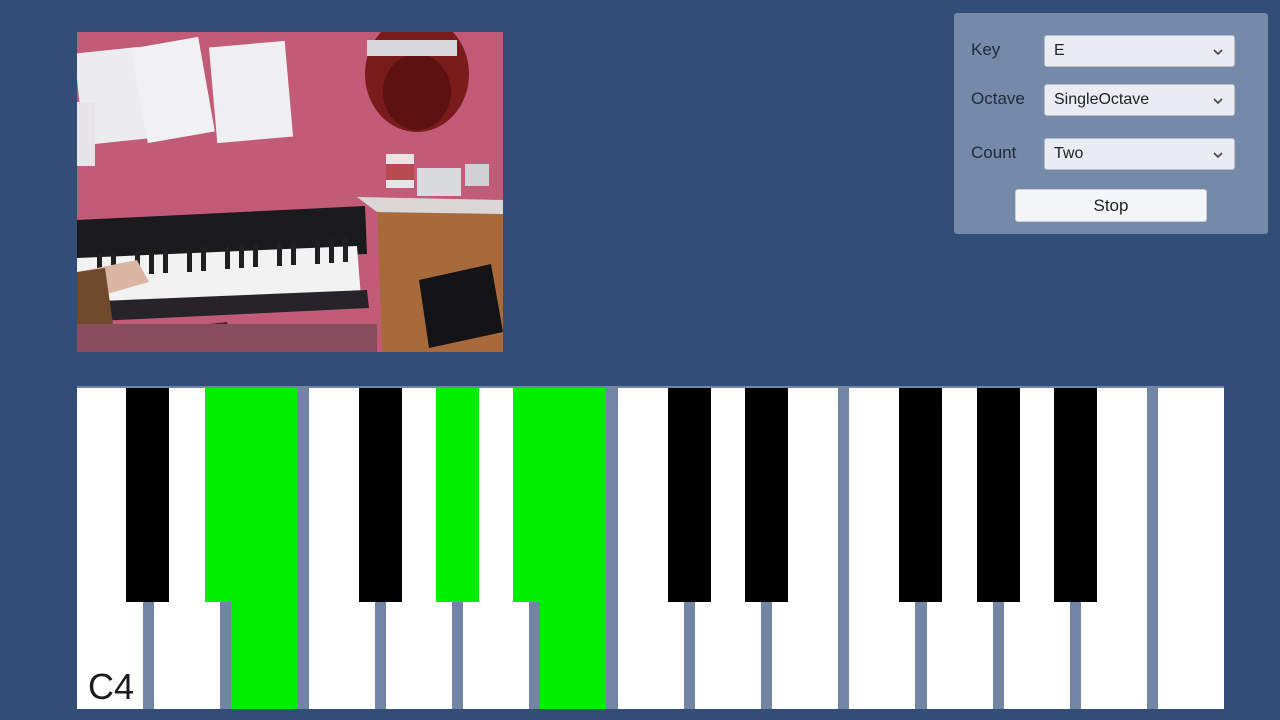 Image resolution: width=1280 pixels, height=720 pixels. I want to click on key-dropdown: E, so click(1139, 51).